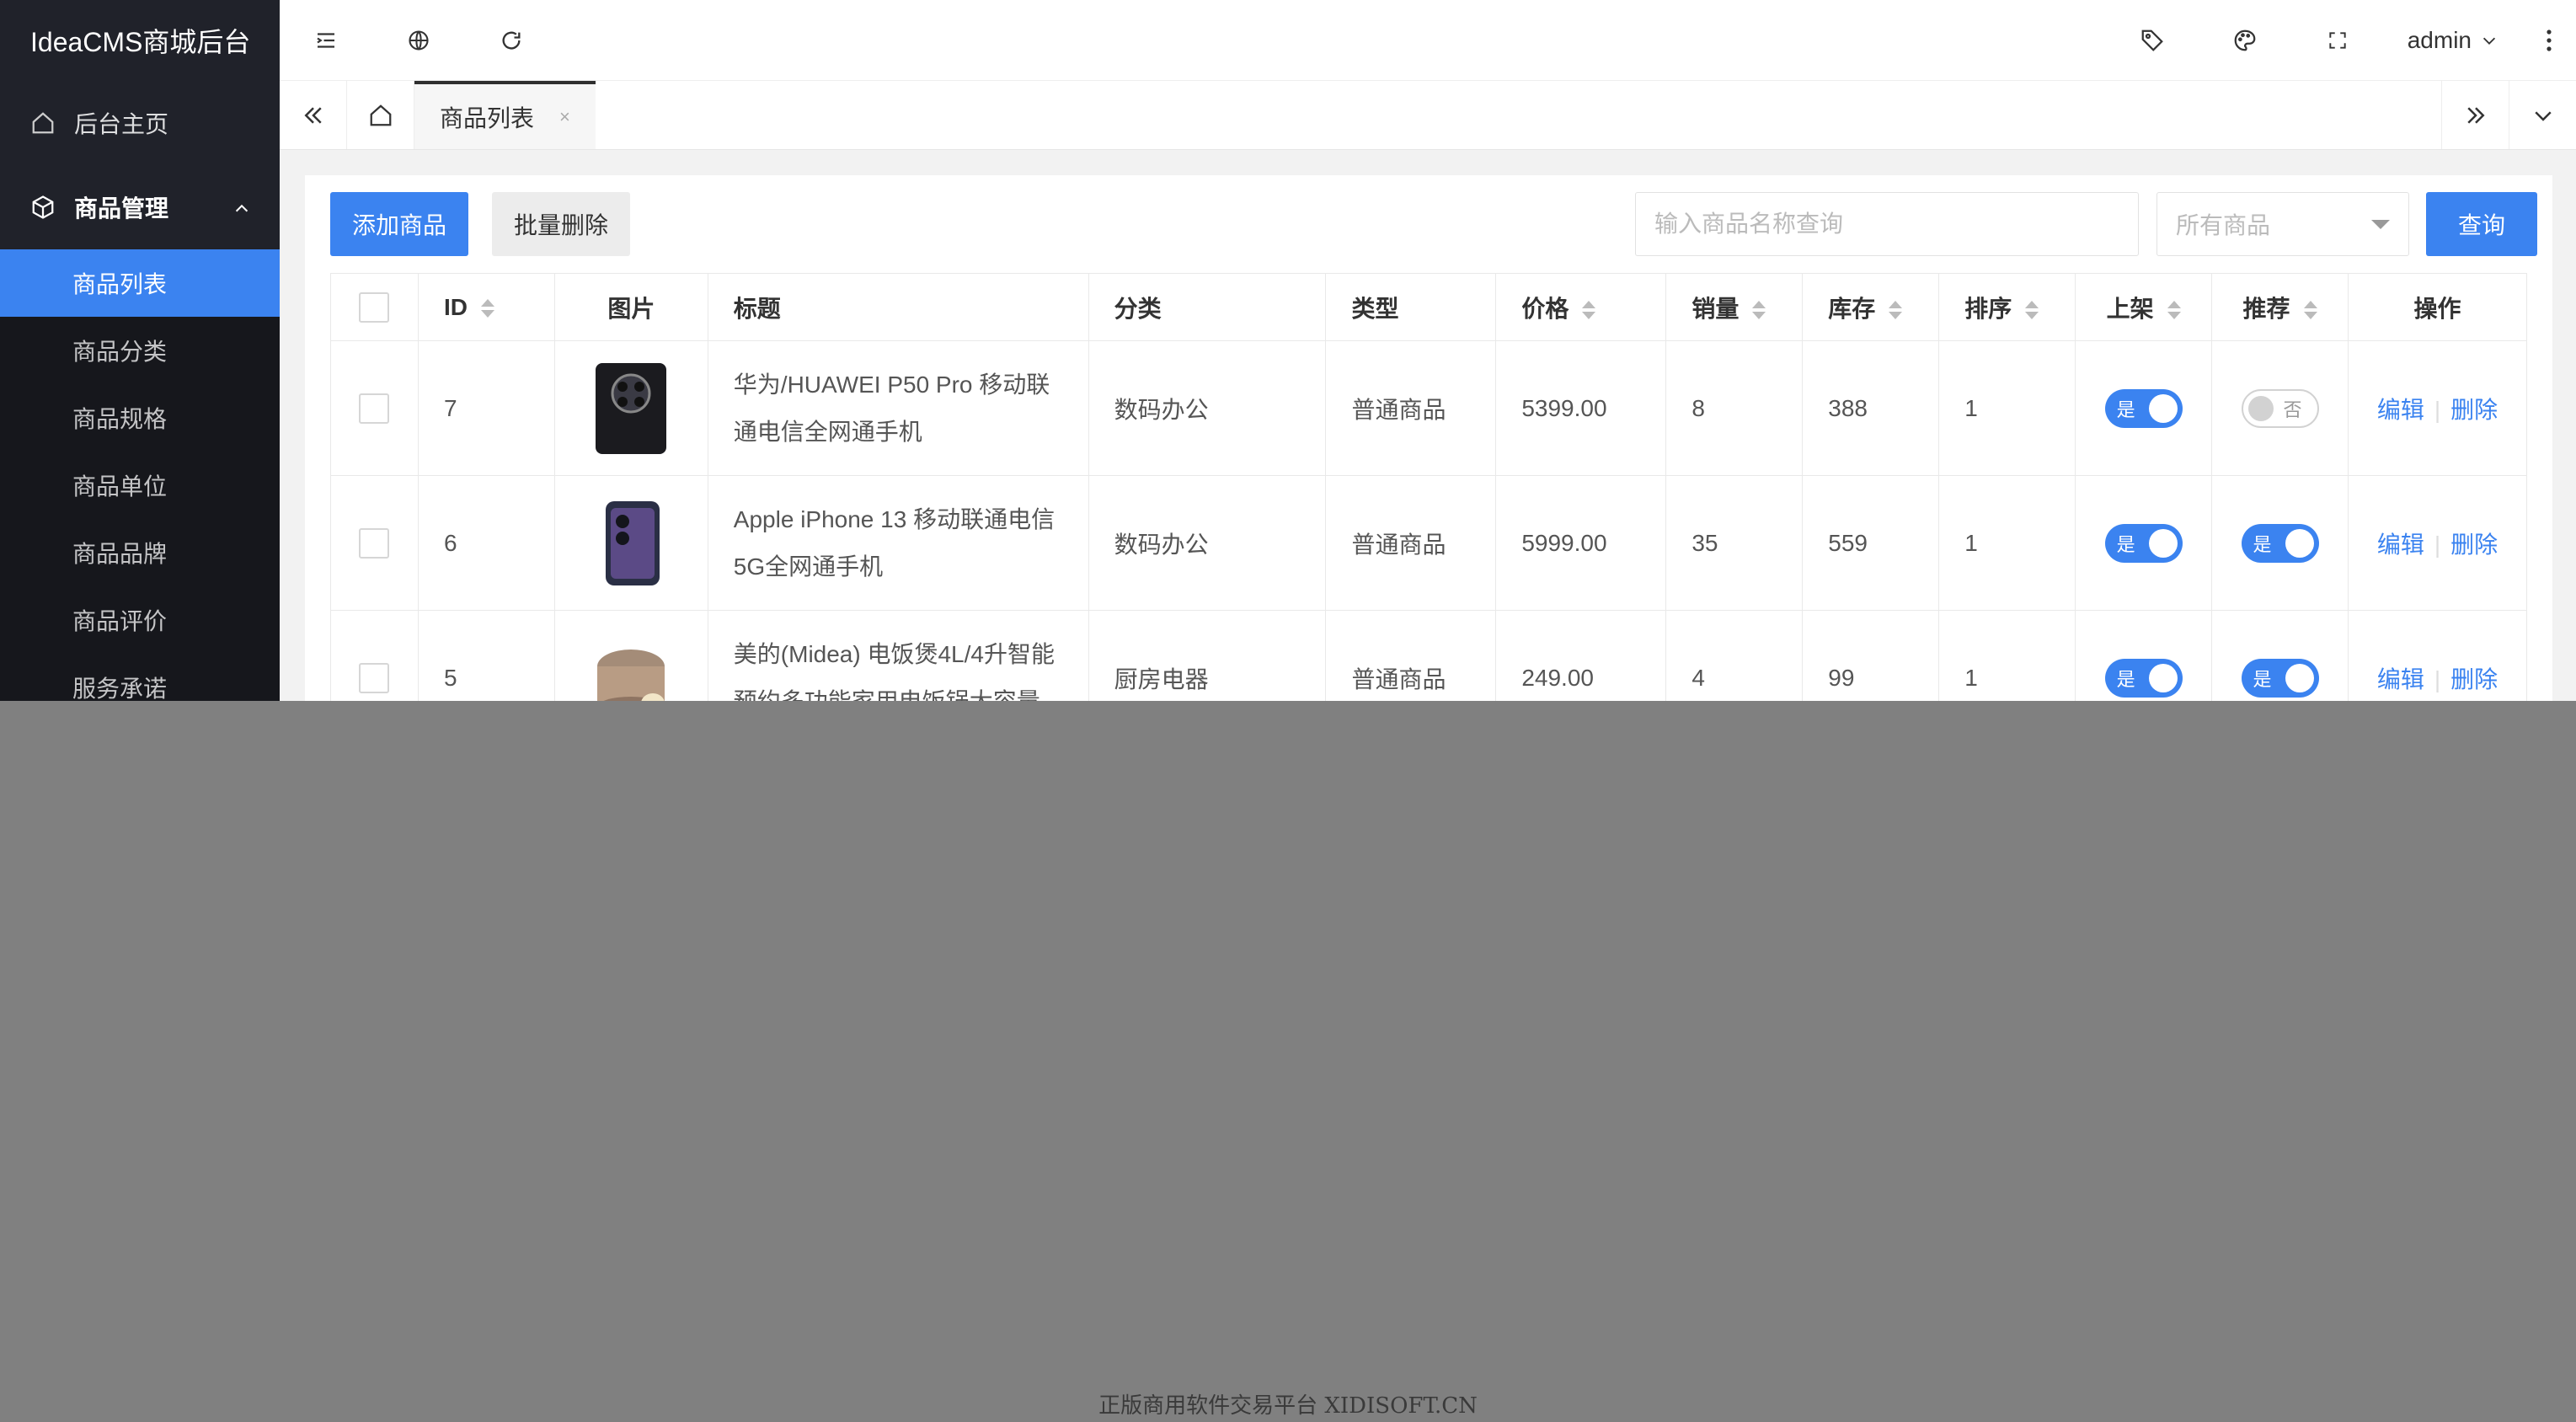 The width and height of the screenshot is (2576, 1422). What do you see at coordinates (487, 118) in the screenshot?
I see `tab-label: 商品列表` at bounding box center [487, 118].